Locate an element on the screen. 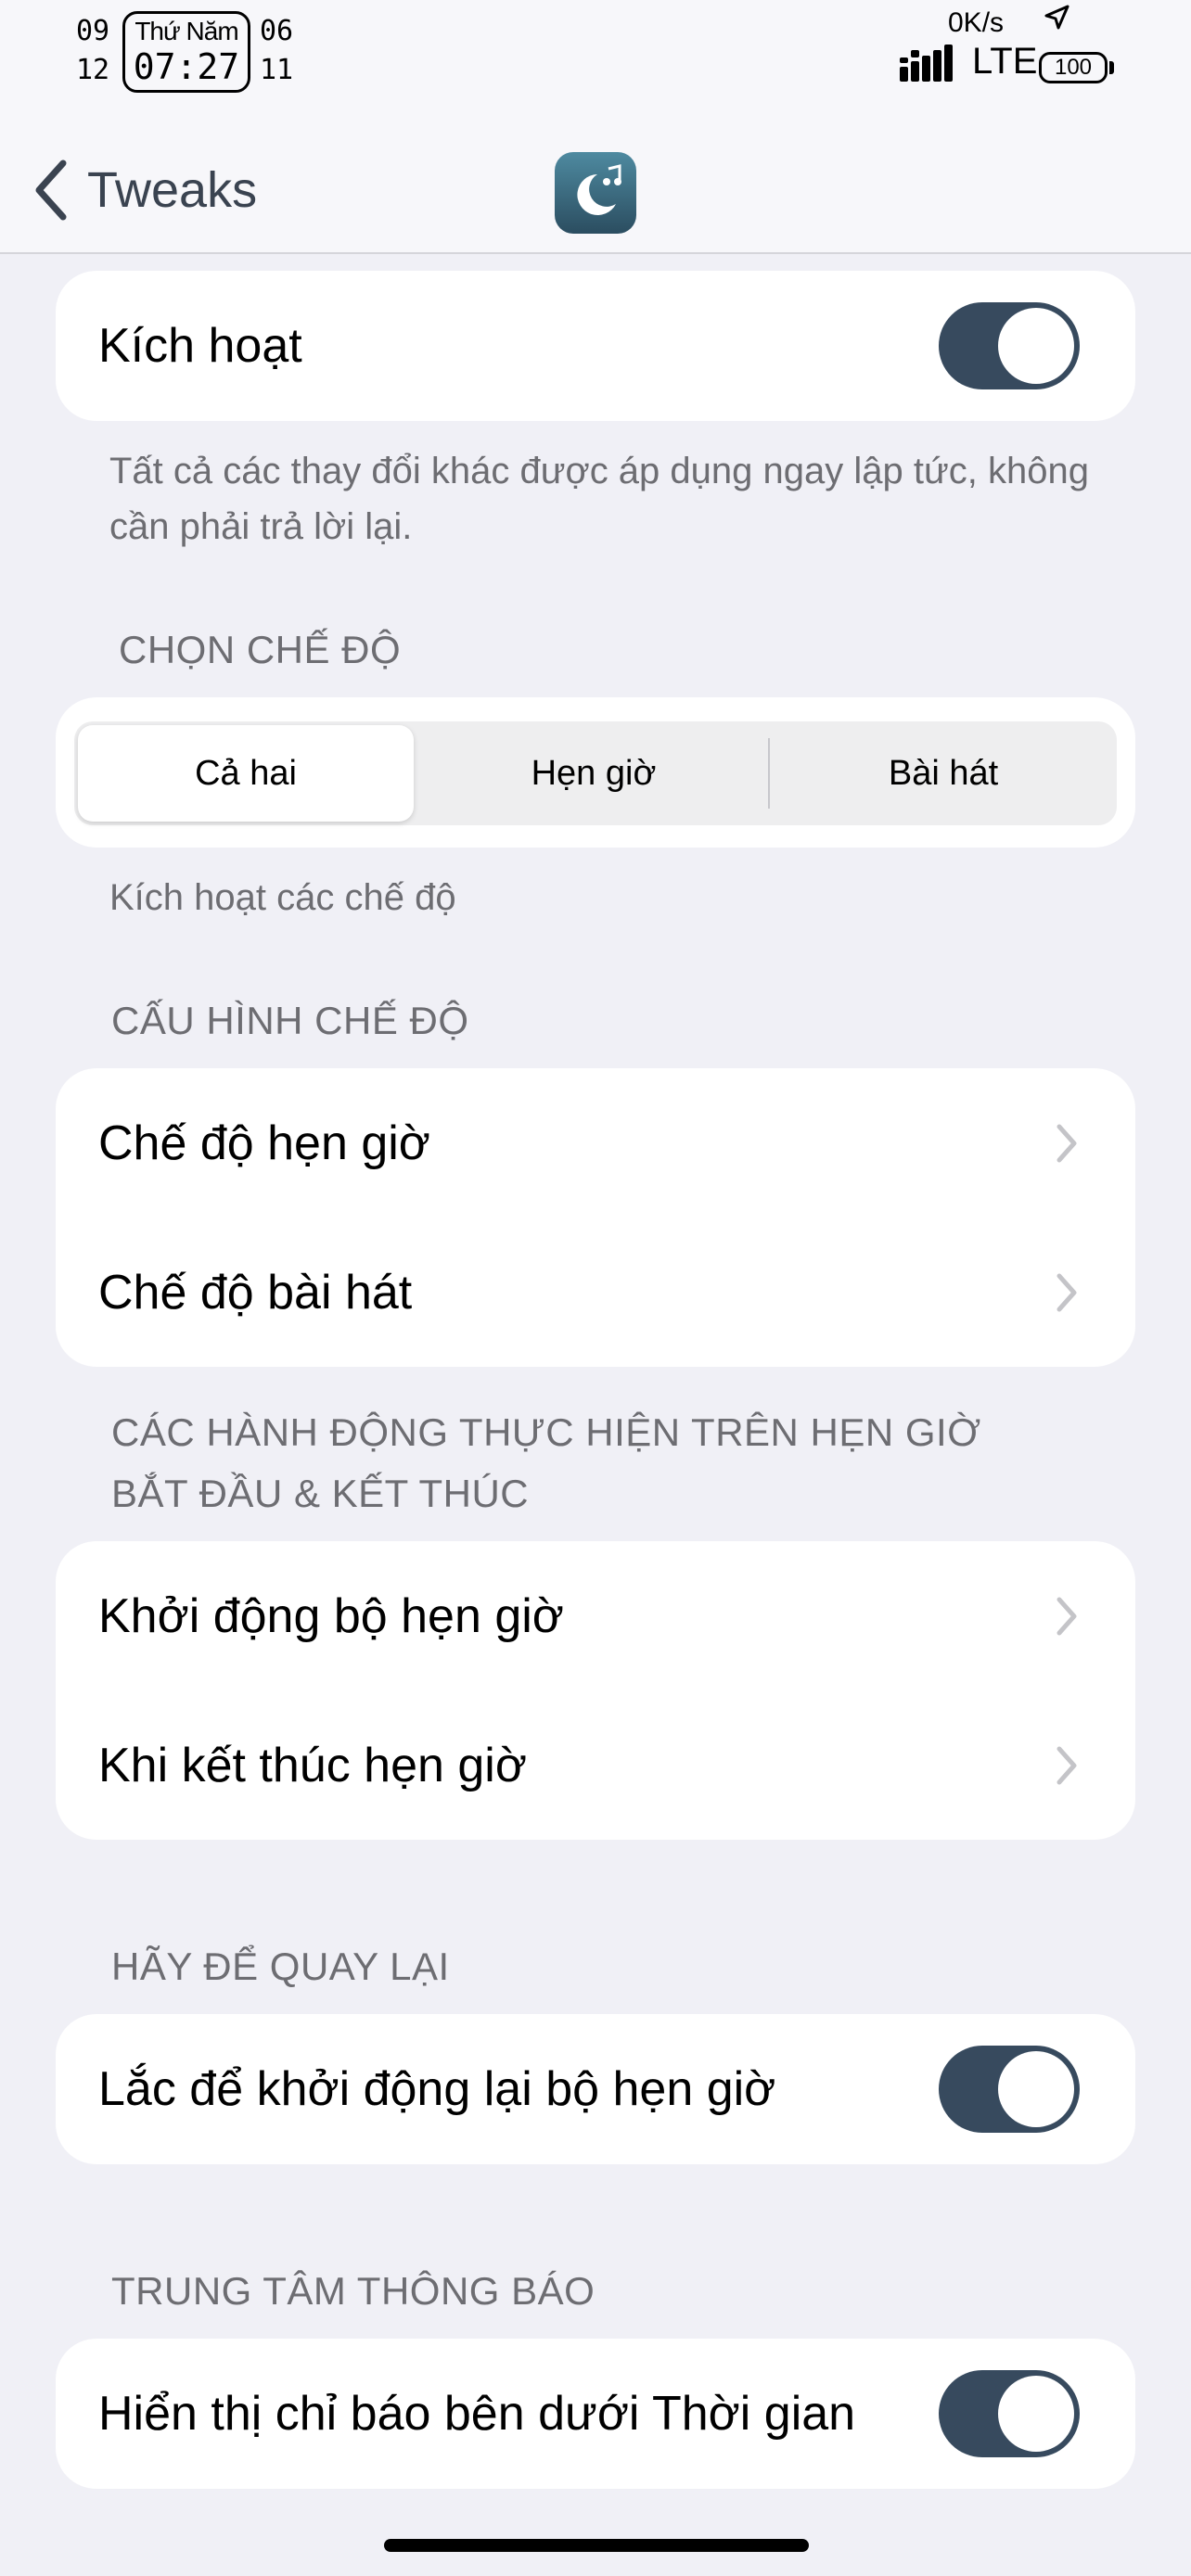  config-card: Chế độ hẹn giờ Chế độ bài hát is located at coordinates (595, 1217).